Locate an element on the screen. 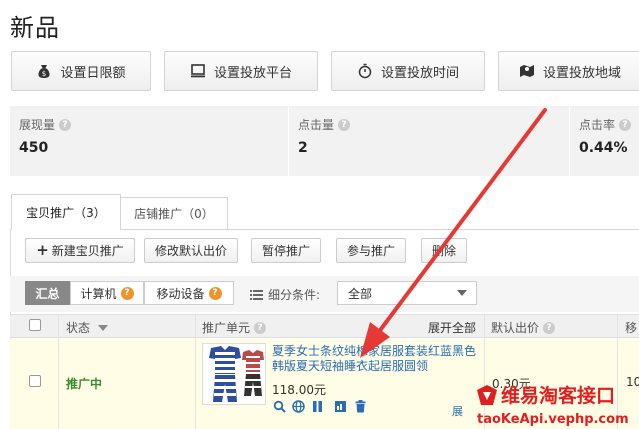 This screenshot has width=639, height=429. filter-computer-button: 计算机? is located at coordinates (107, 293).